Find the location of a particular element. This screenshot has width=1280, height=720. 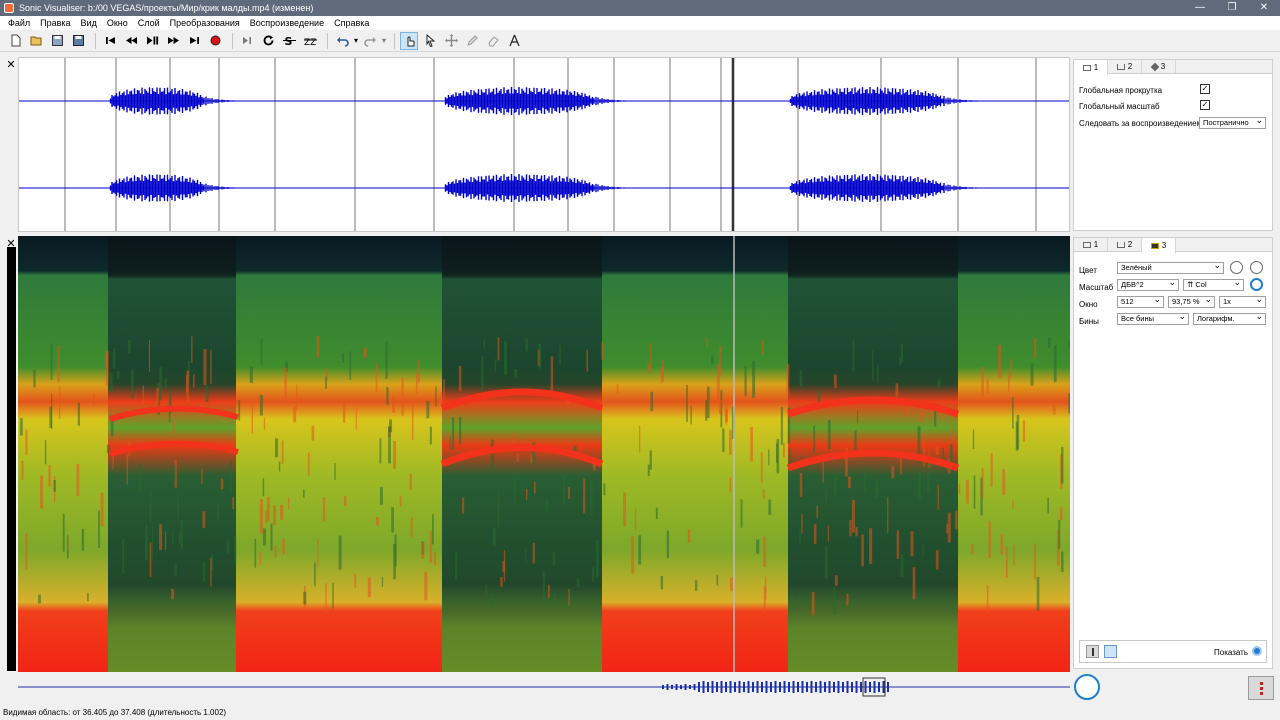

playback-speed-meter-icon is located at coordinates (1261, 688).